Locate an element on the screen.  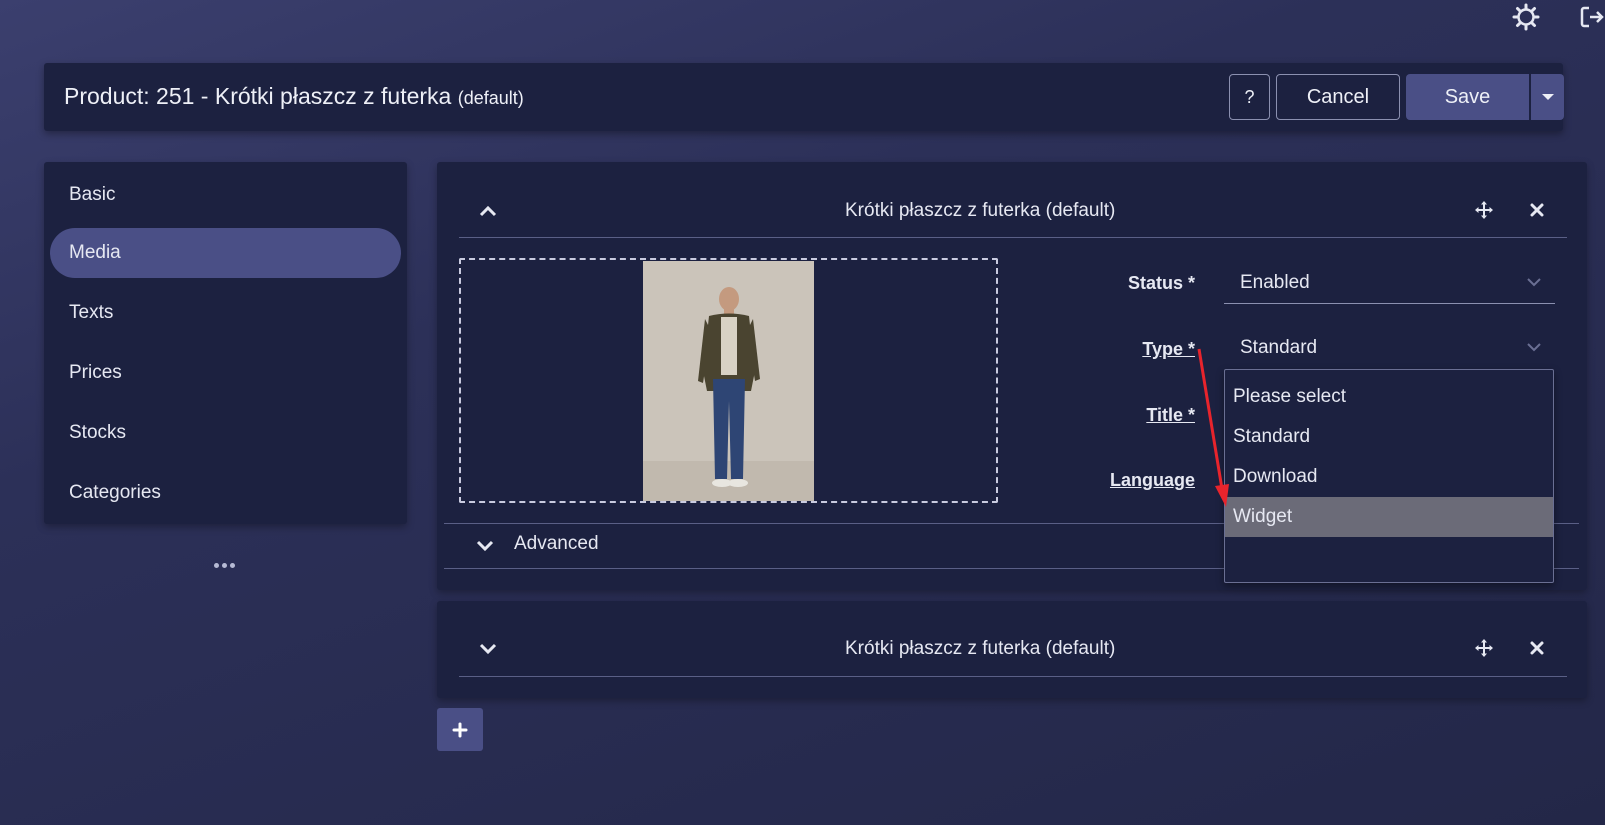
type-option-download: Download is located at coordinates (1389, 477).